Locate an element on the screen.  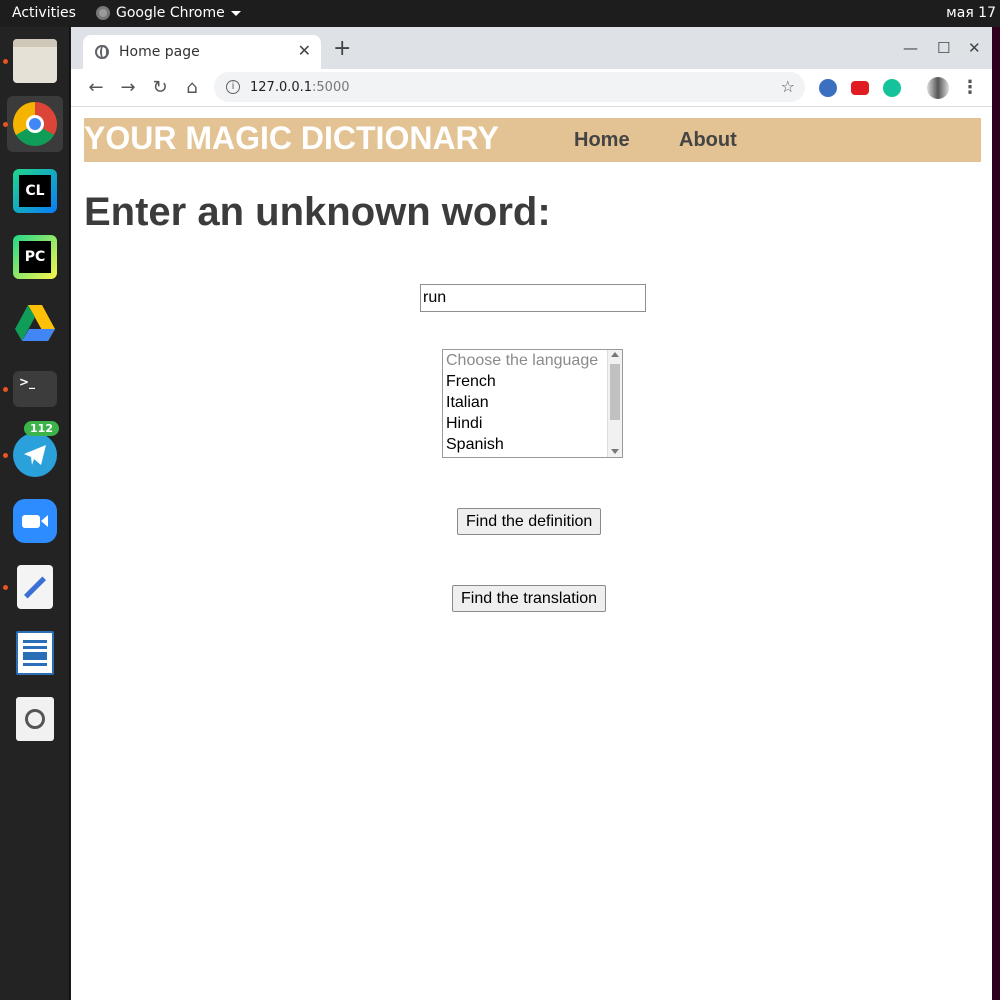
files-icon is located at coordinates (35, 61).